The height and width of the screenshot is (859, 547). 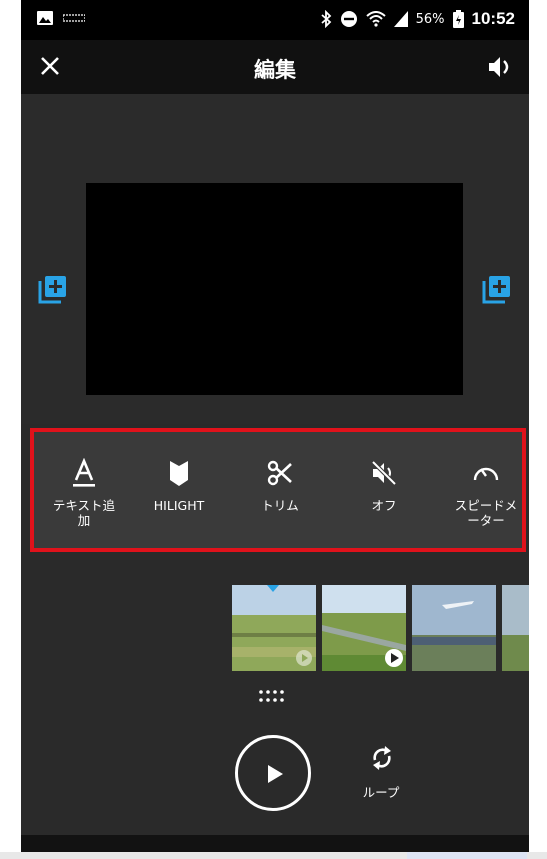 What do you see at coordinates (384, 473) in the screenshot?
I see `mute-speaker-icon` at bounding box center [384, 473].